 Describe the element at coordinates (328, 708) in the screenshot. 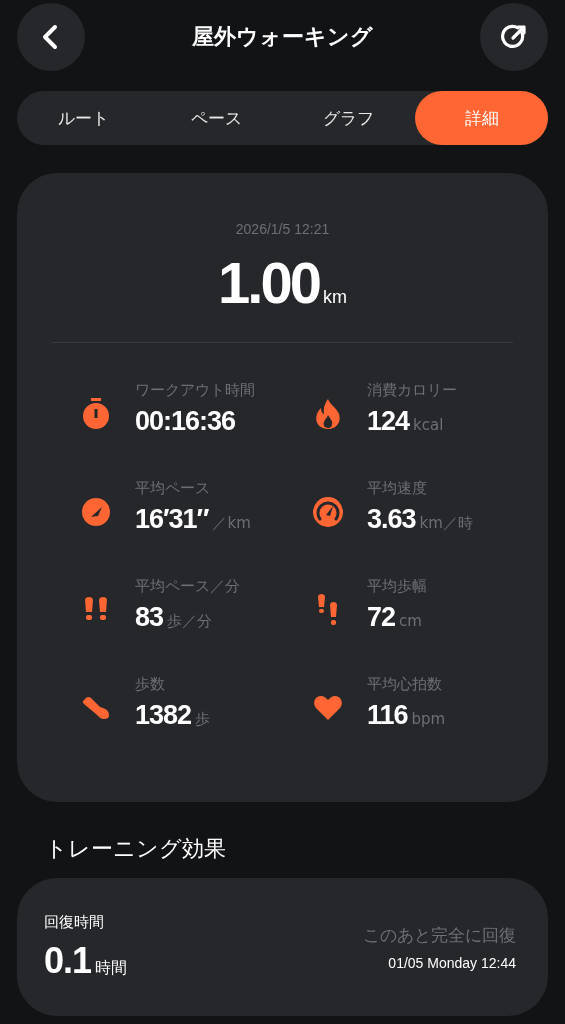

I see `heart-icon` at that location.